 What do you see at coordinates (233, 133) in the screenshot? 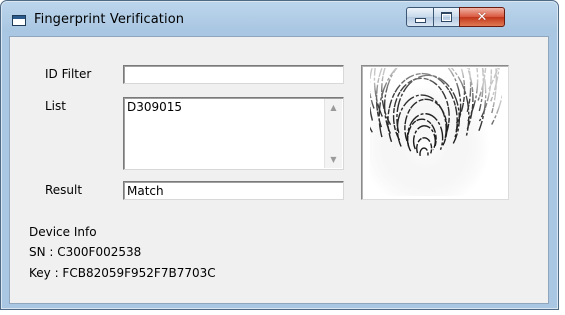
I see `id-listbox: D309015 ▲ ▼` at bounding box center [233, 133].